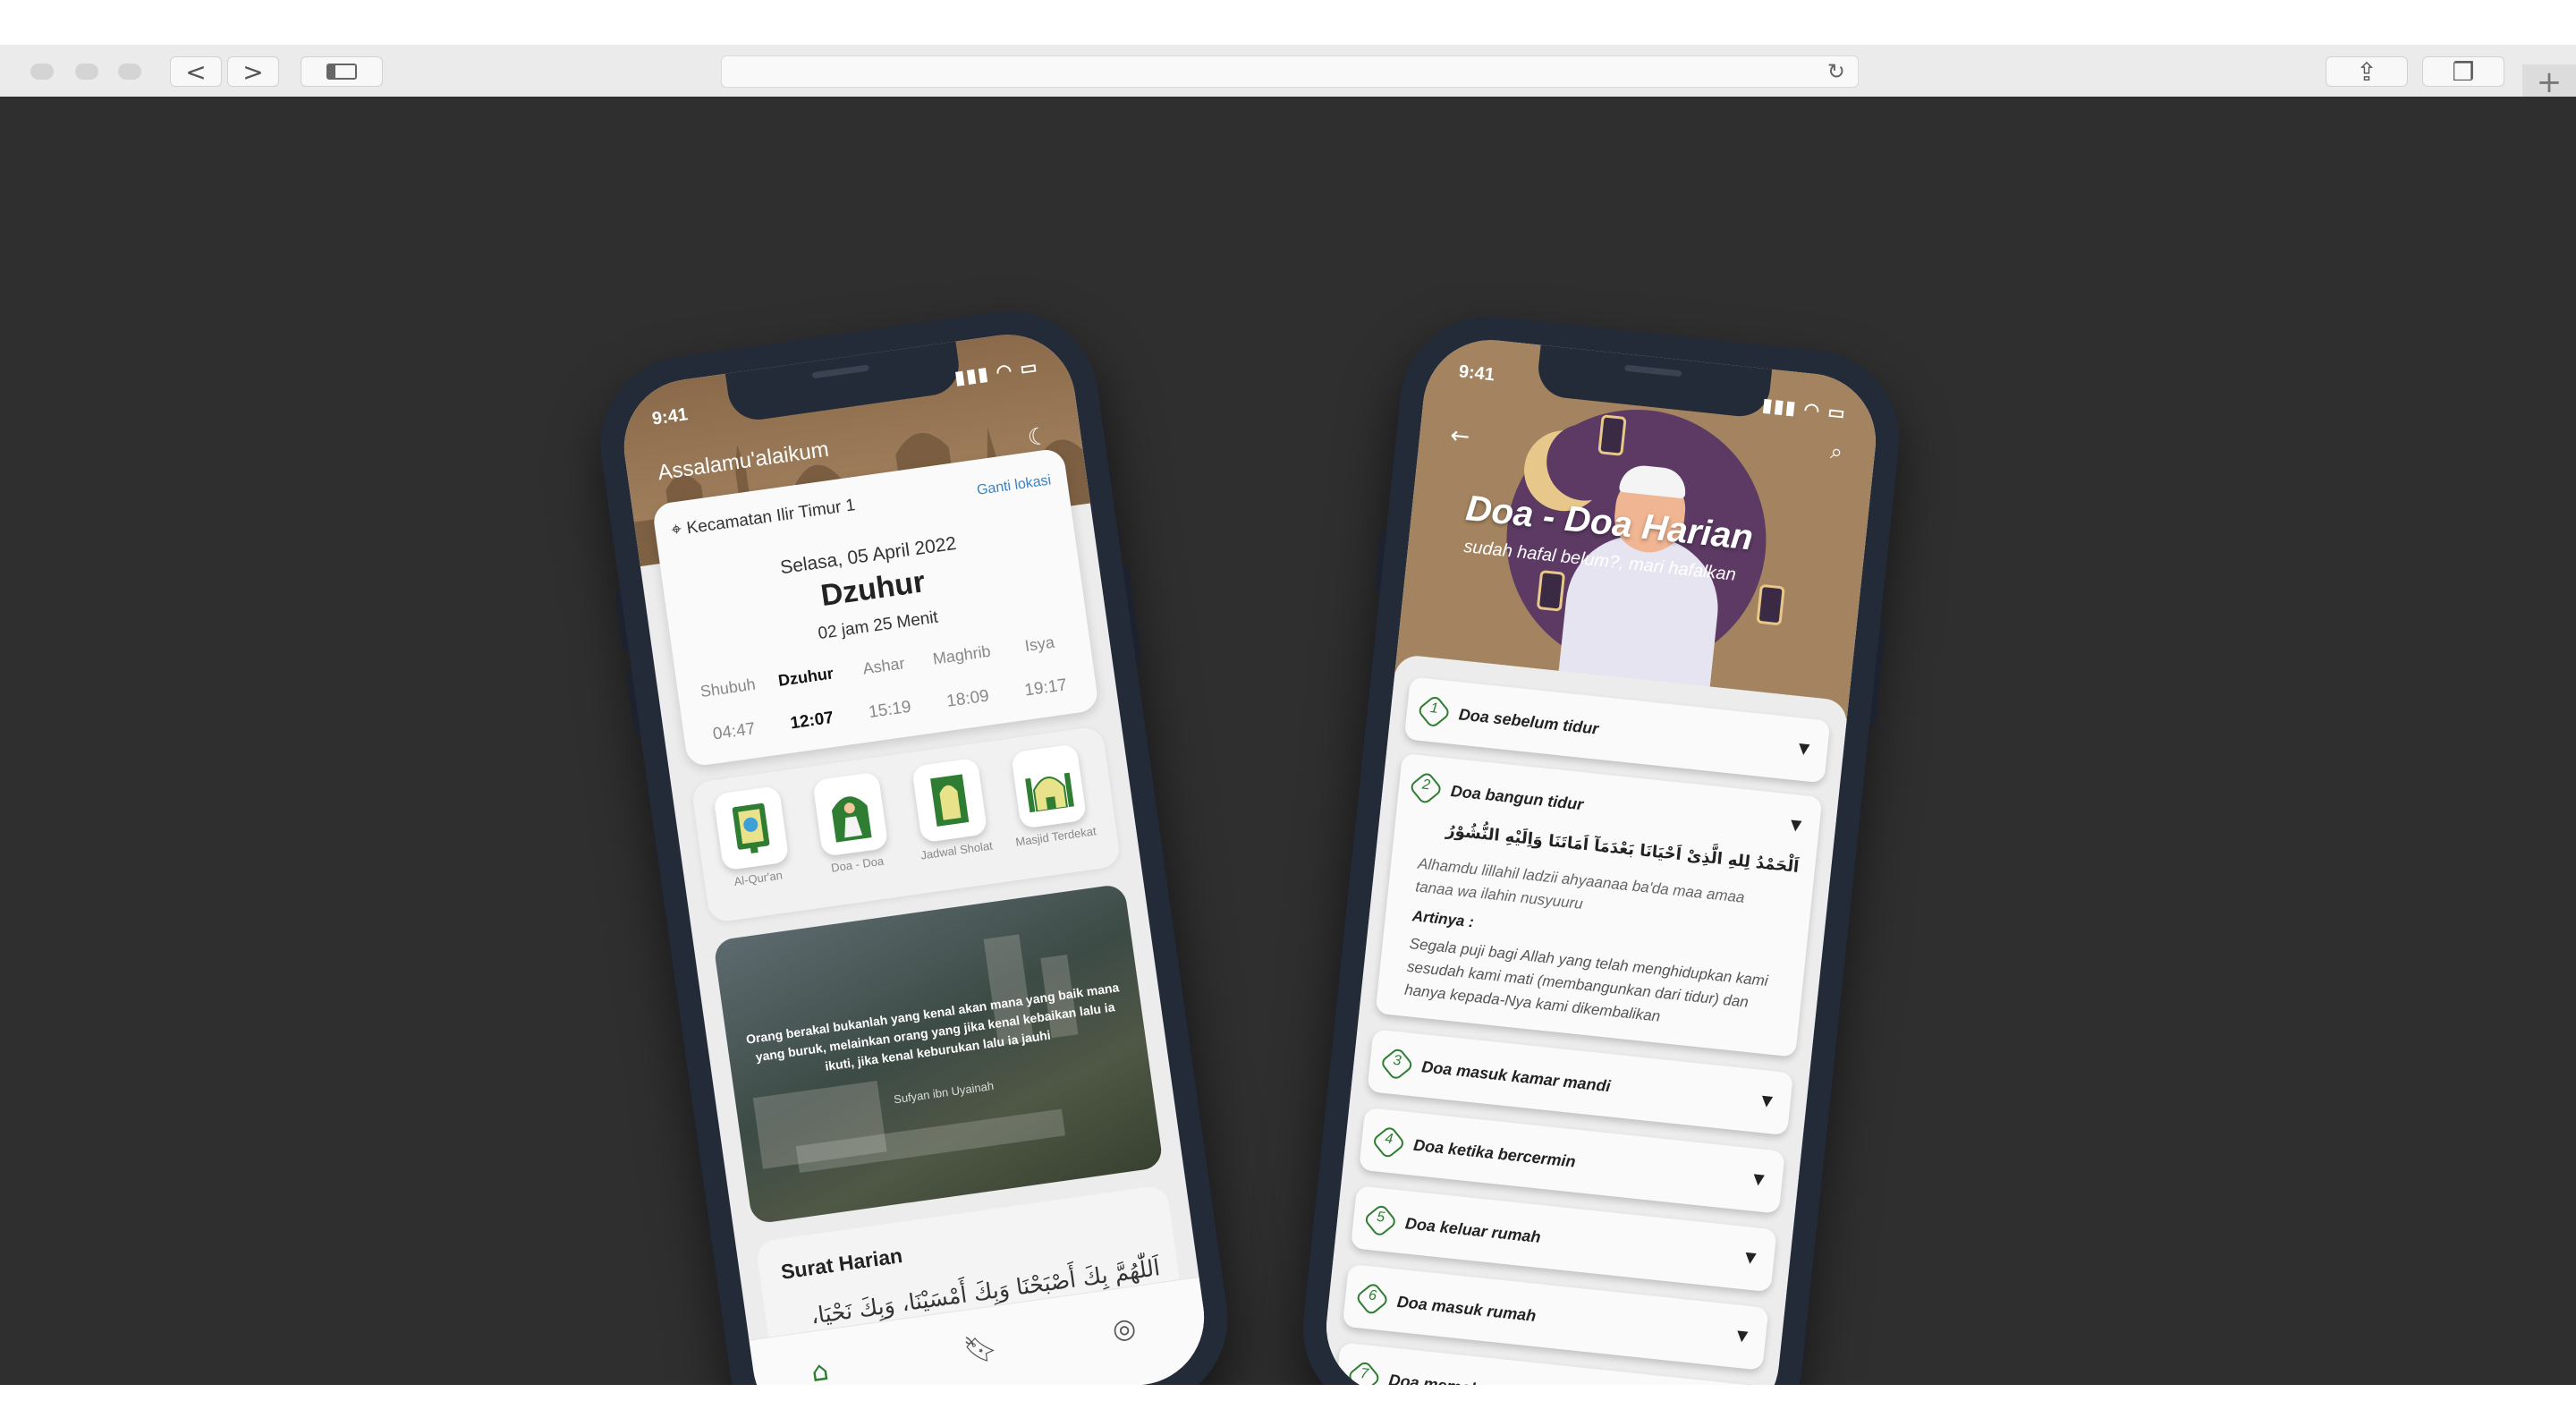  Describe the element at coordinates (1288, 1393) in the screenshot. I see `page-bottom-margin` at that location.